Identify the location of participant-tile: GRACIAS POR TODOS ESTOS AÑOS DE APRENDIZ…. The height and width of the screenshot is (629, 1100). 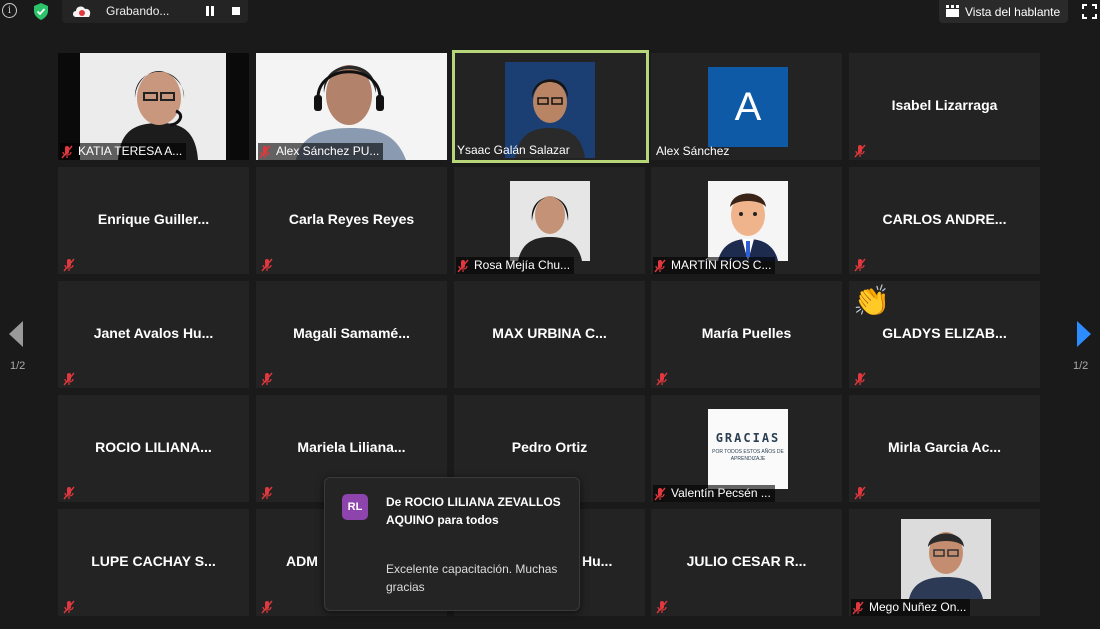
(746, 448).